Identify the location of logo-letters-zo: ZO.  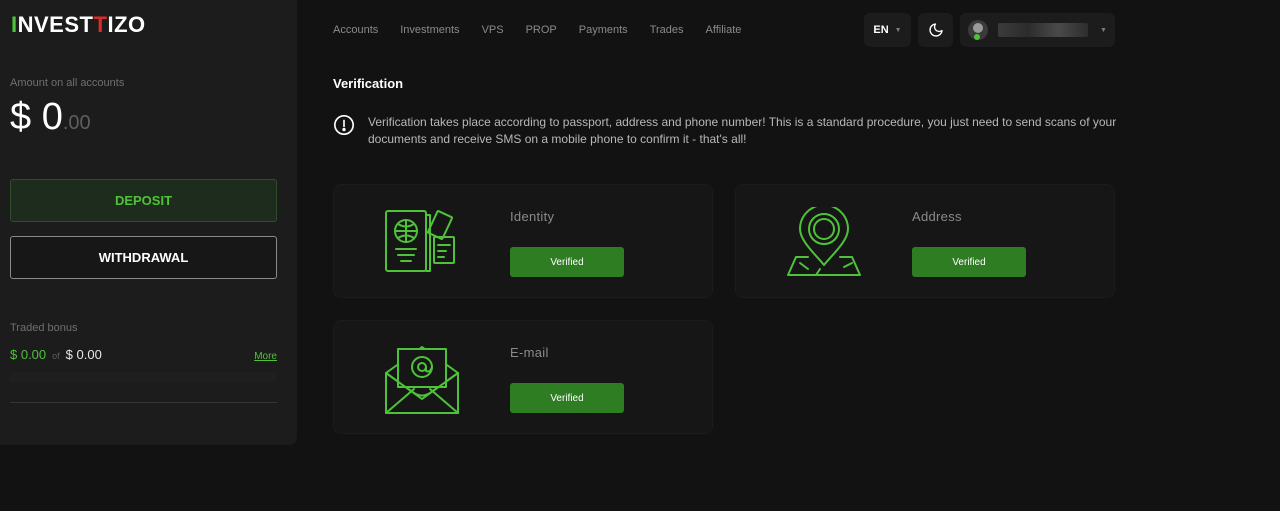
(130, 24).